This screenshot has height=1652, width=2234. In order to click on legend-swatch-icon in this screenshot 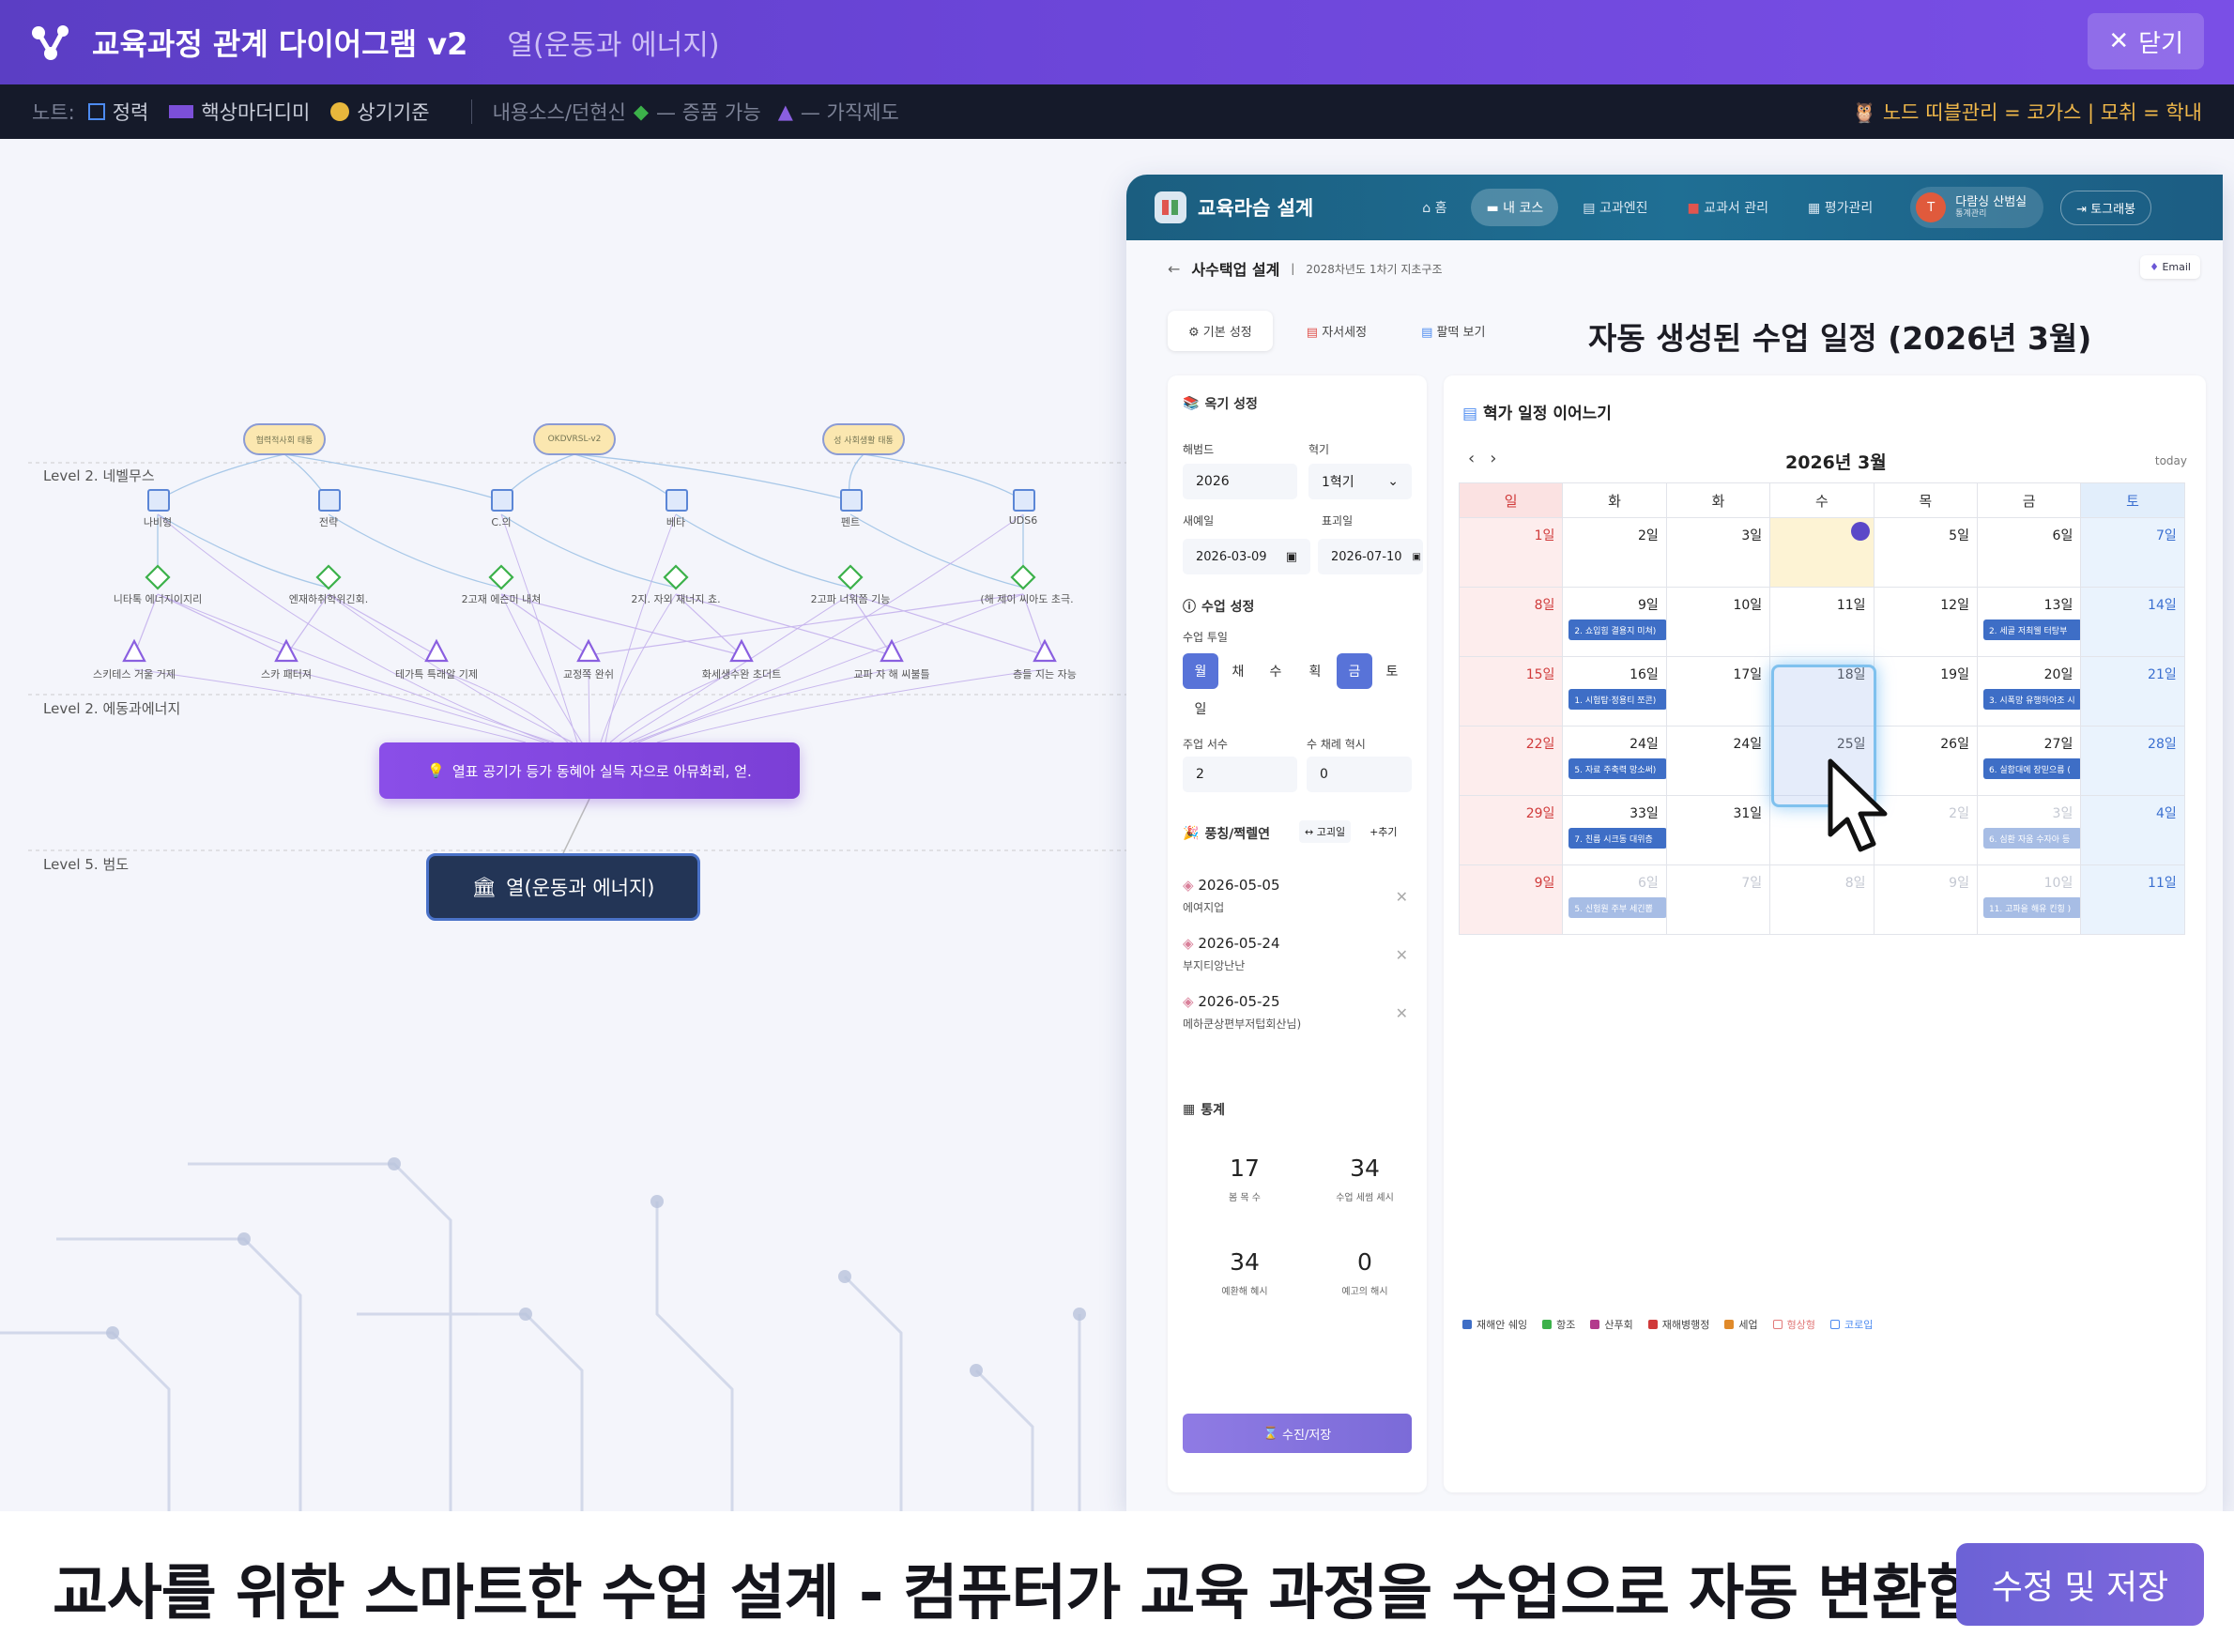, I will do `click(1834, 1324)`.